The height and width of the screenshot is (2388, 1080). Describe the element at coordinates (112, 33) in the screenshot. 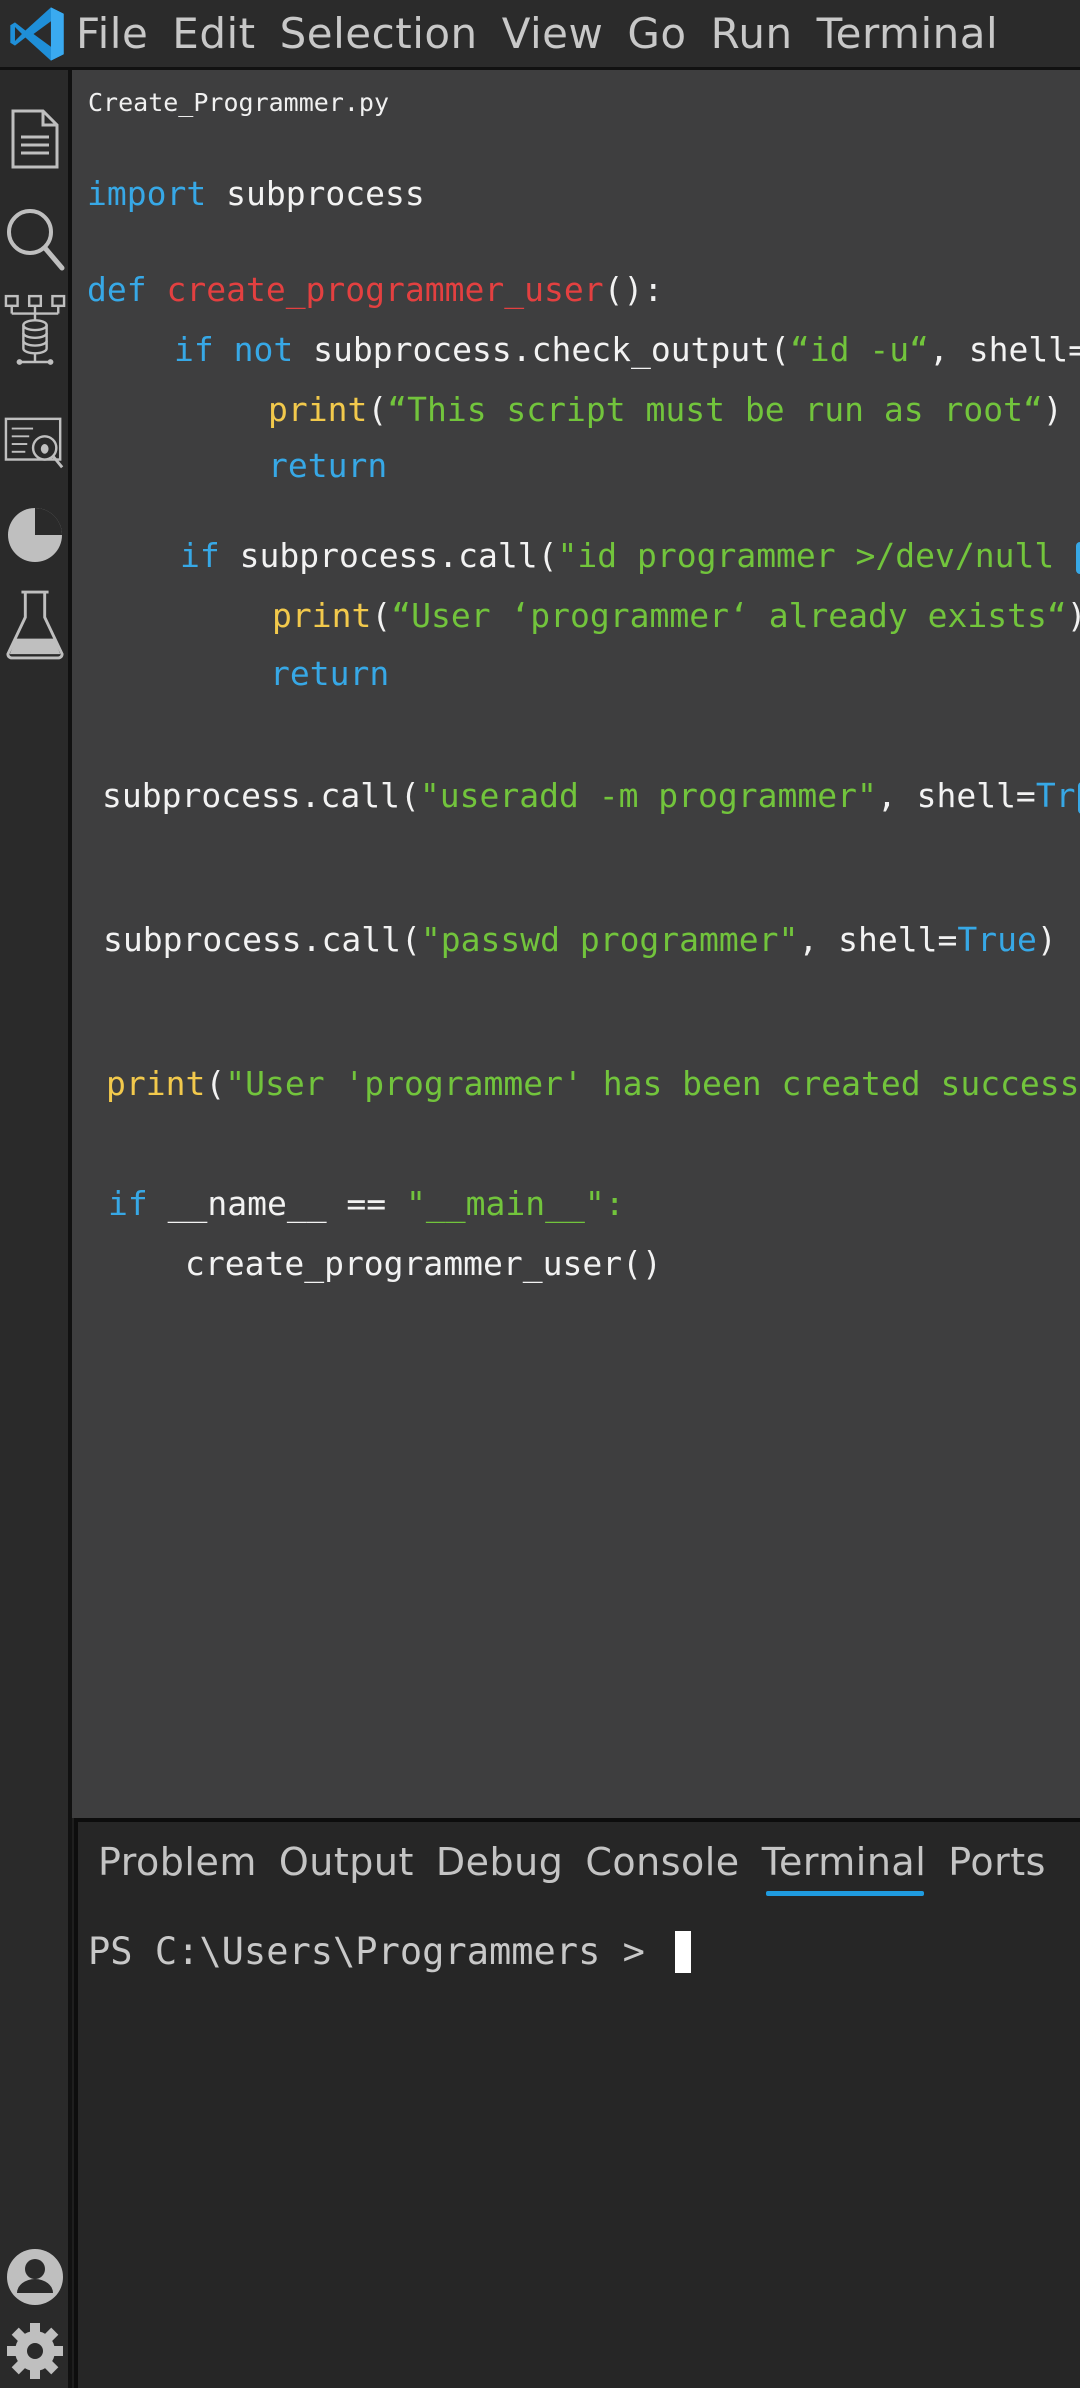

I see `menu-file: File` at that location.